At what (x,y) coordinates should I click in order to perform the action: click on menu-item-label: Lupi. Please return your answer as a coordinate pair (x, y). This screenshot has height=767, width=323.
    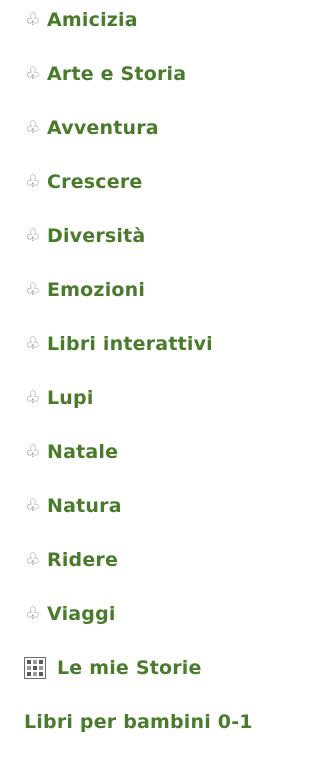
    Looking at the image, I should click on (70, 398).